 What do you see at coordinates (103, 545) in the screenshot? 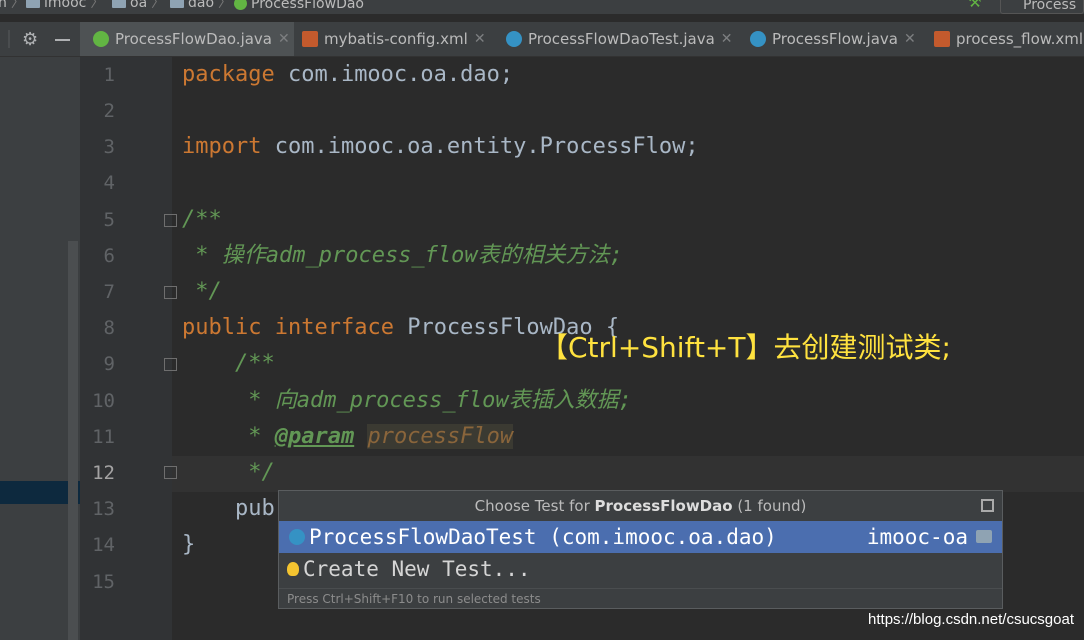
I see `line-number: 14` at bounding box center [103, 545].